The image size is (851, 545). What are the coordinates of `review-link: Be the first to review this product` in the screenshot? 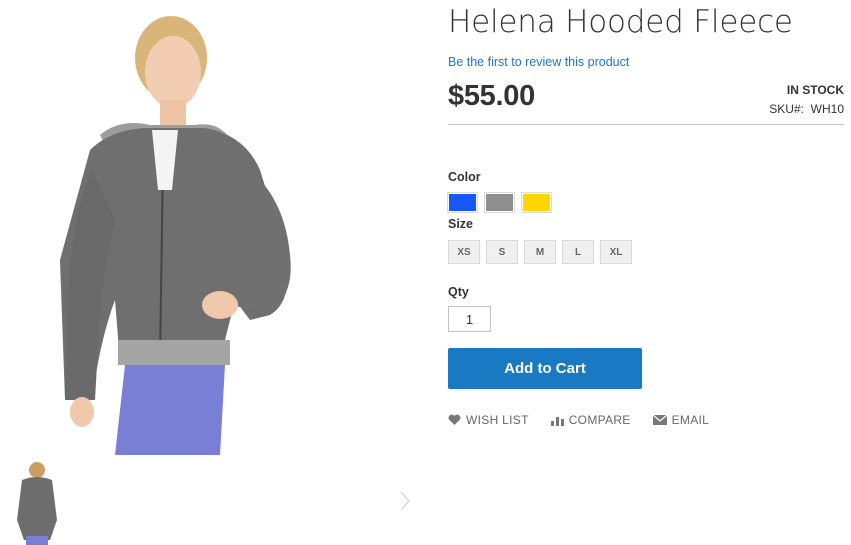 It's located at (538, 62).